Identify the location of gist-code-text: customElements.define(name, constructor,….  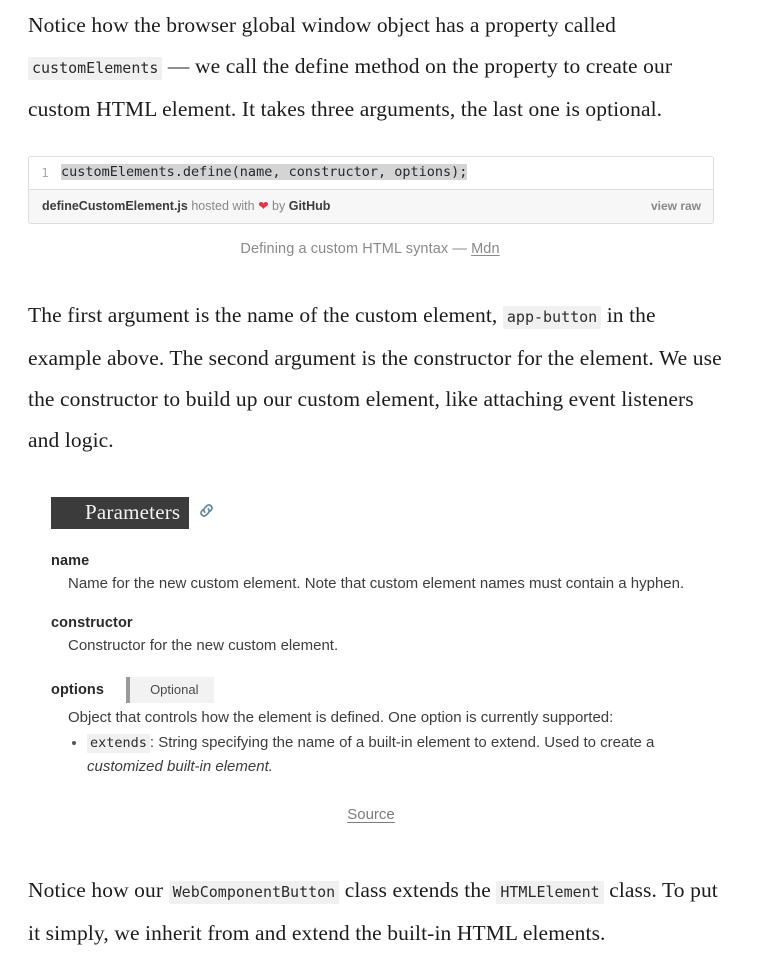
(264, 172).